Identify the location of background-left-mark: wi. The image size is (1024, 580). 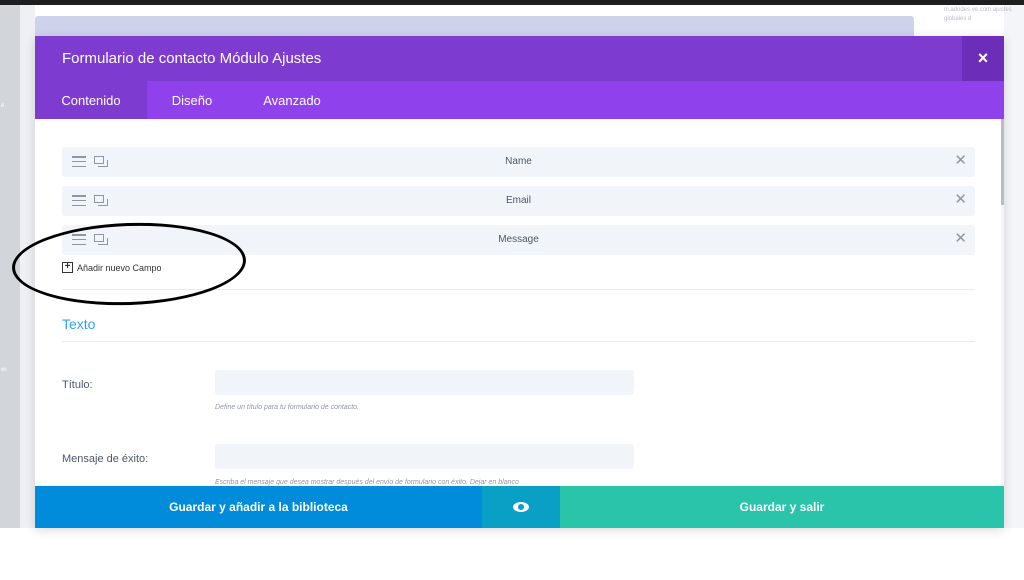
(4, 370).